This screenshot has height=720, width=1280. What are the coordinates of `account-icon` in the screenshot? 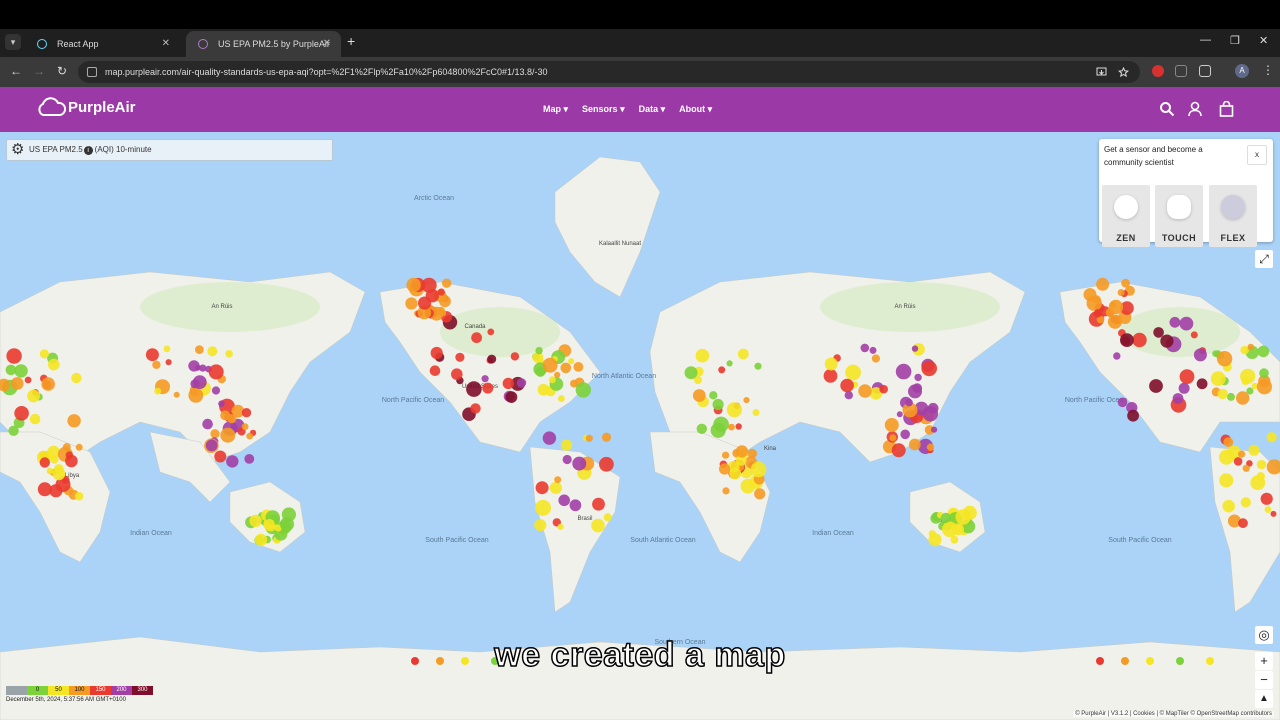 It's located at (1195, 109).